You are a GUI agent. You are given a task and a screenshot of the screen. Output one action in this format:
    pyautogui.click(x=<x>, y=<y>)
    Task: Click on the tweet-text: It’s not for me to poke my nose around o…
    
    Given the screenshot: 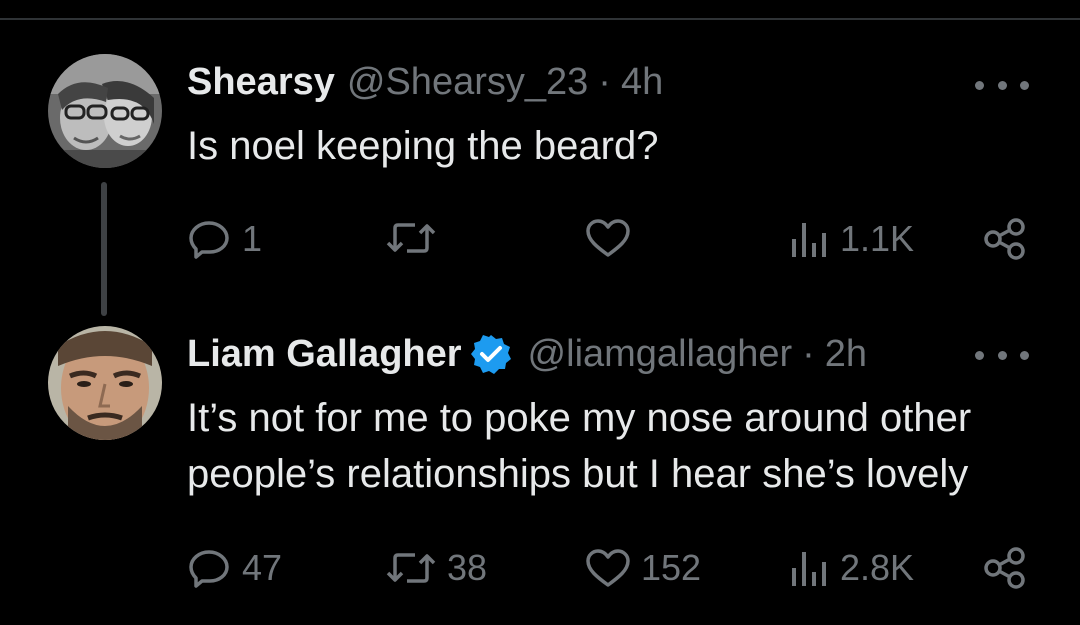 What is the action you would take?
    pyautogui.click(x=579, y=446)
    